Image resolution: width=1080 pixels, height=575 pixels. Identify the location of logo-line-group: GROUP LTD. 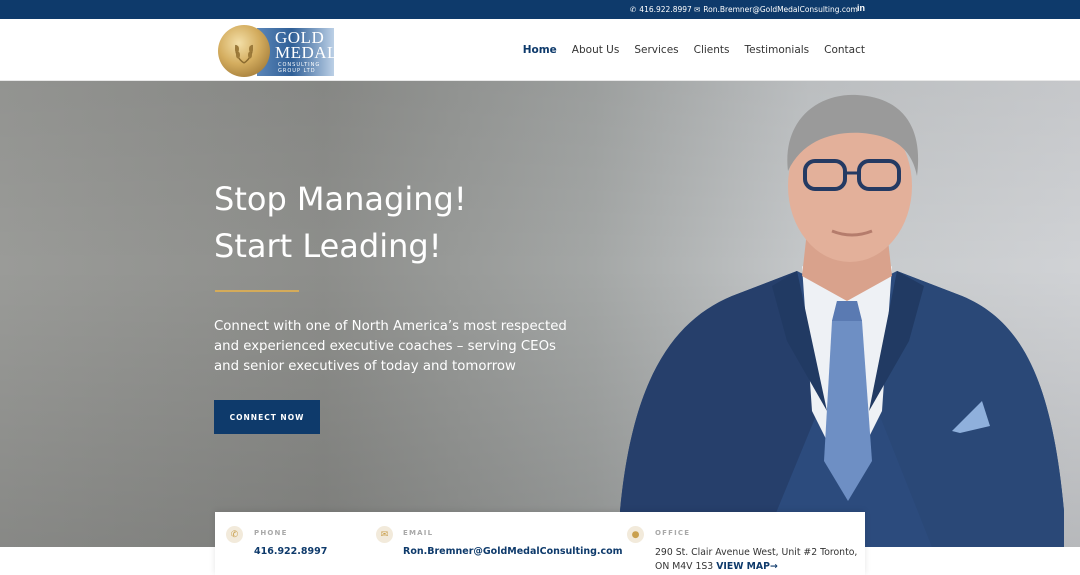
(297, 71).